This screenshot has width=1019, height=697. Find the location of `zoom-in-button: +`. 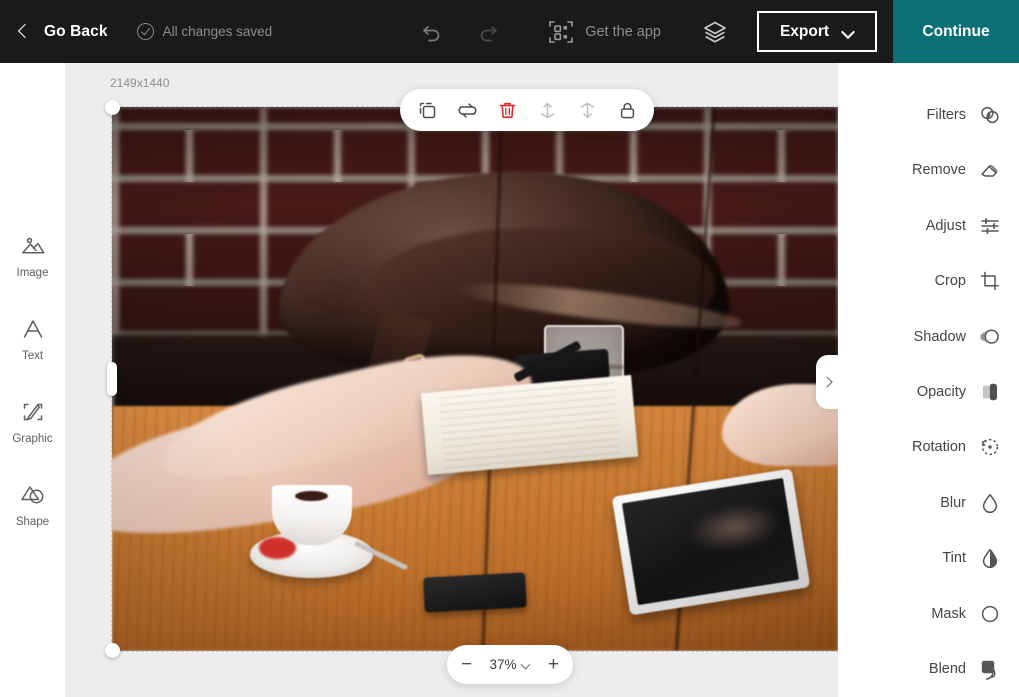

zoom-in-button: + is located at coordinates (553, 664).